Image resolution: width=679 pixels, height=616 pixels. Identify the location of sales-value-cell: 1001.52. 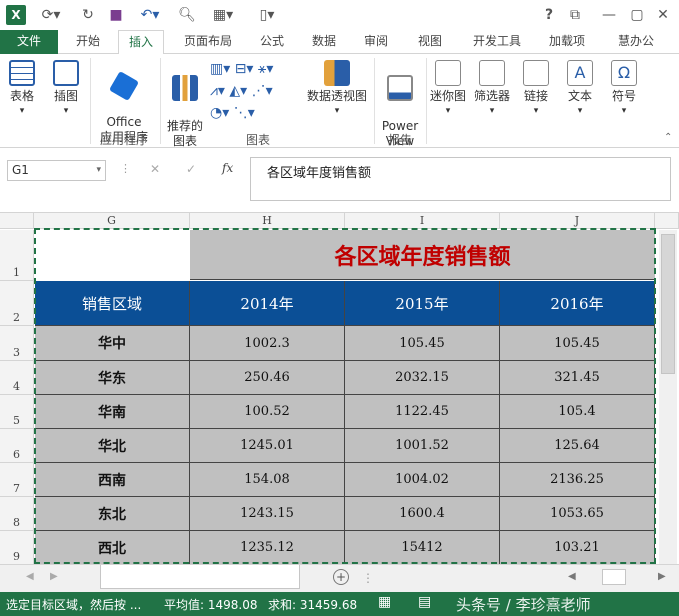
(422, 446).